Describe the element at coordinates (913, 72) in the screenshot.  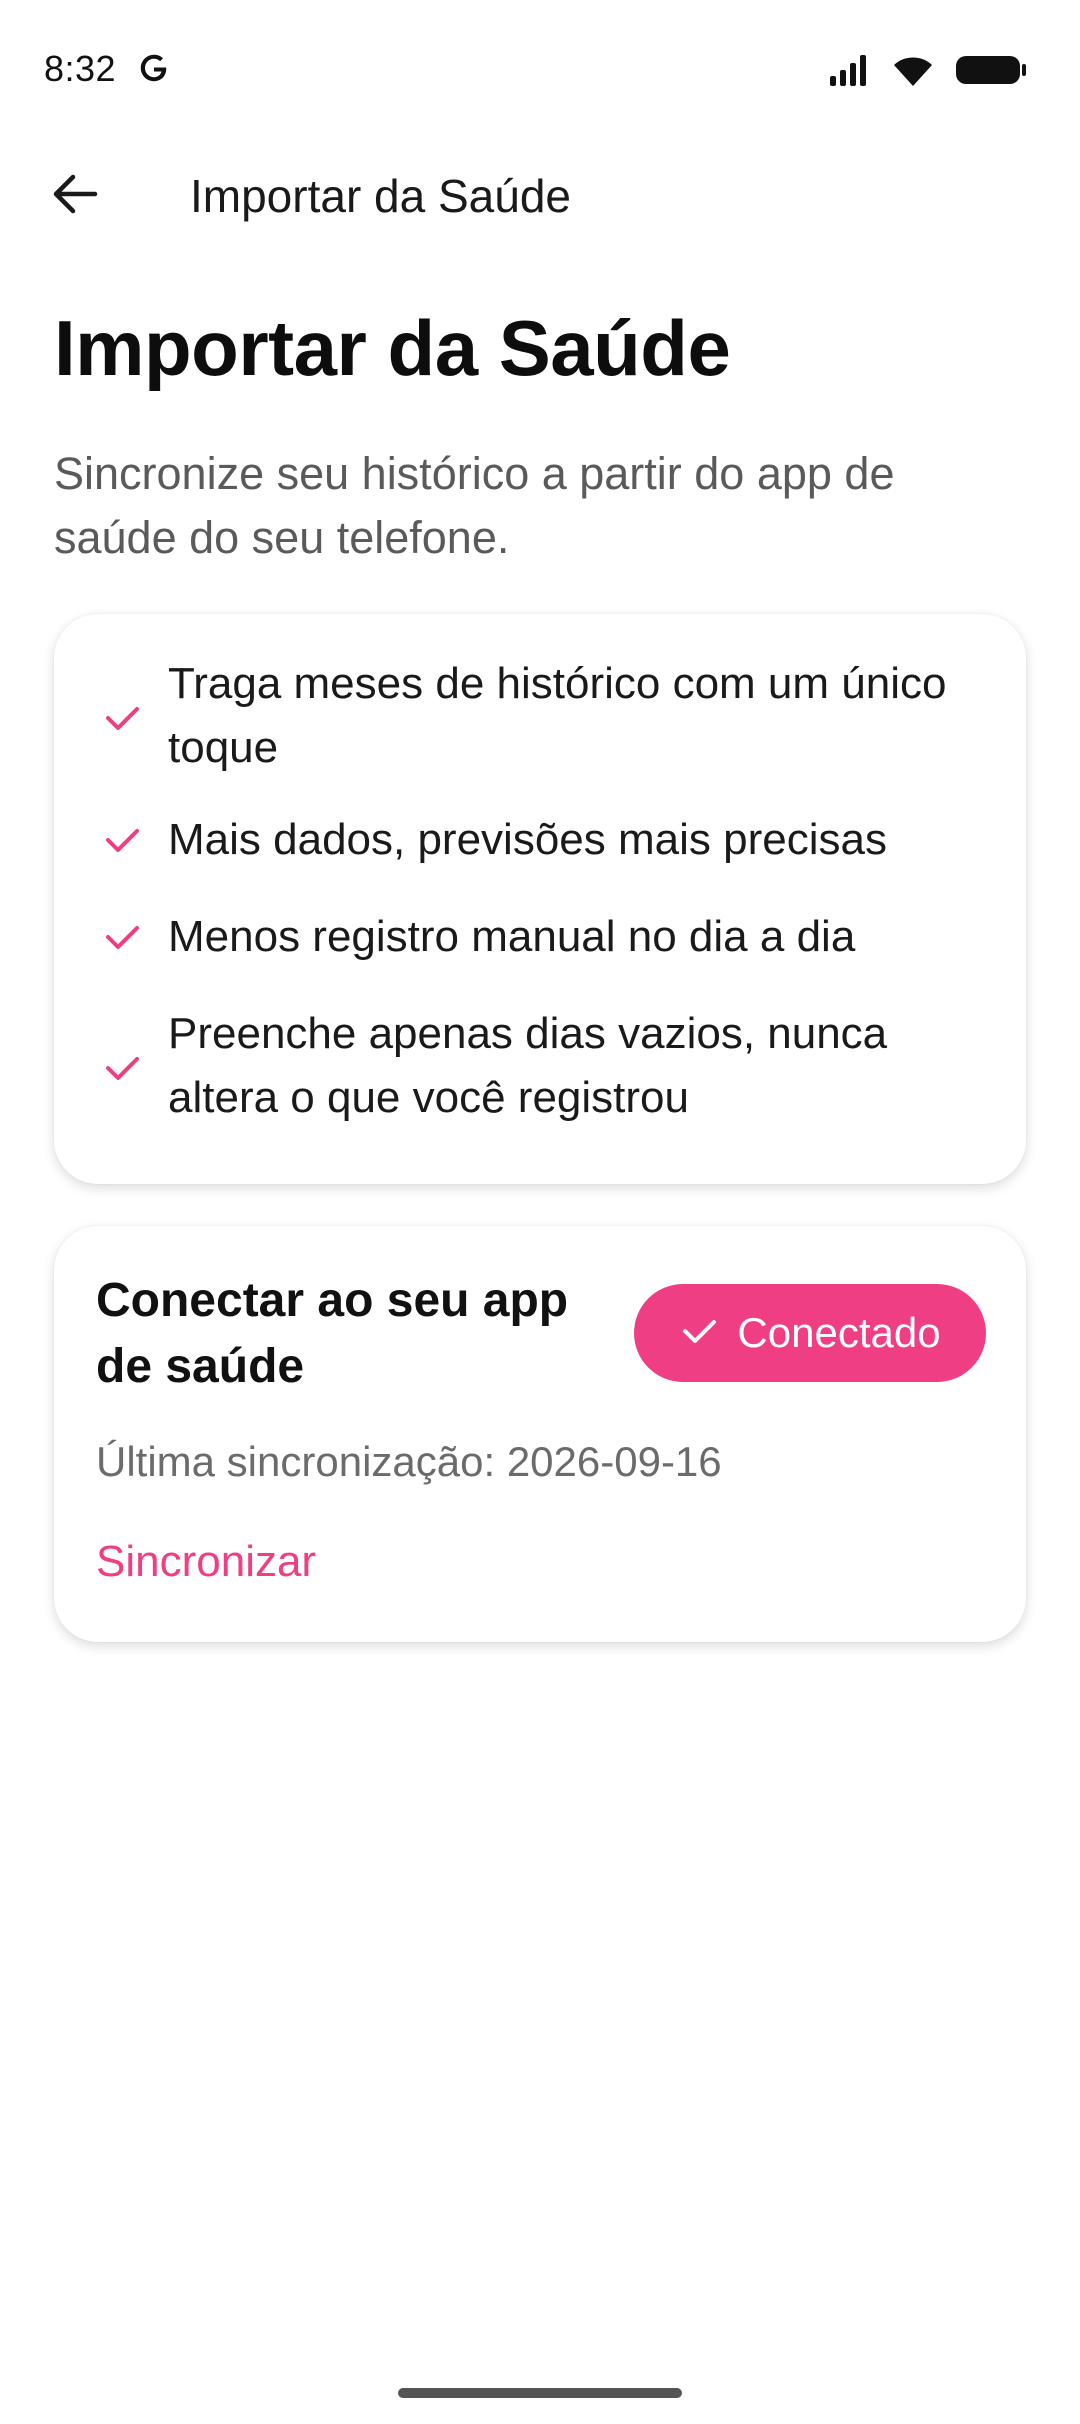
I see `wifi-icon` at that location.